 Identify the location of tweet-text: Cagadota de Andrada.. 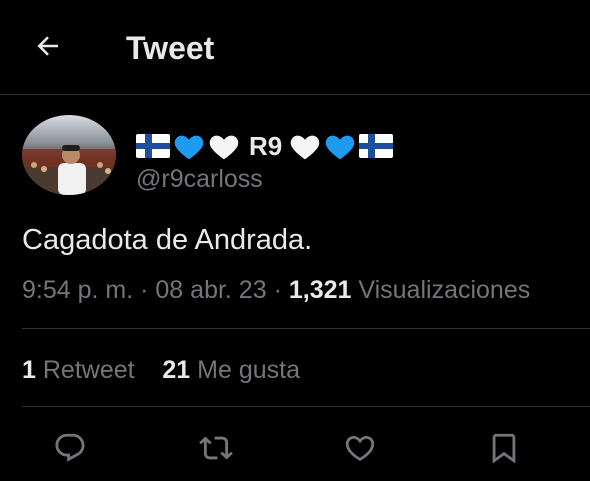
(167, 240).